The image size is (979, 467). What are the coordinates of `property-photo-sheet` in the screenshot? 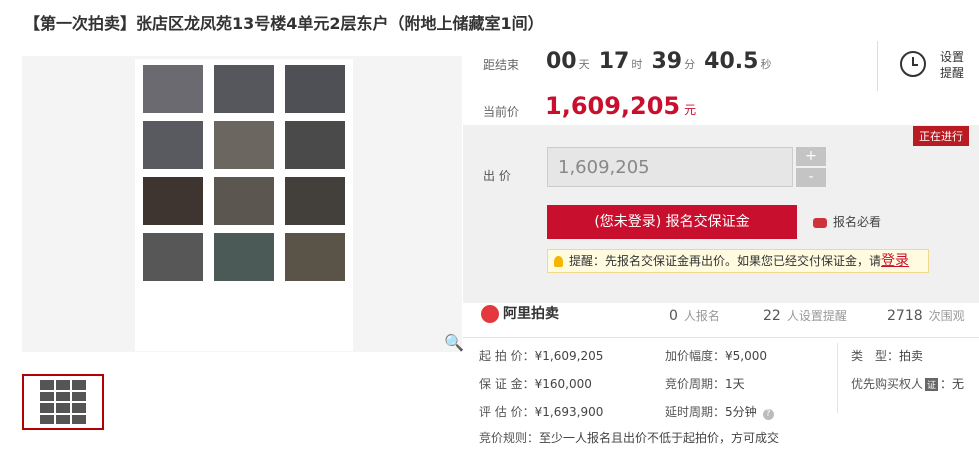 It's located at (244, 205).